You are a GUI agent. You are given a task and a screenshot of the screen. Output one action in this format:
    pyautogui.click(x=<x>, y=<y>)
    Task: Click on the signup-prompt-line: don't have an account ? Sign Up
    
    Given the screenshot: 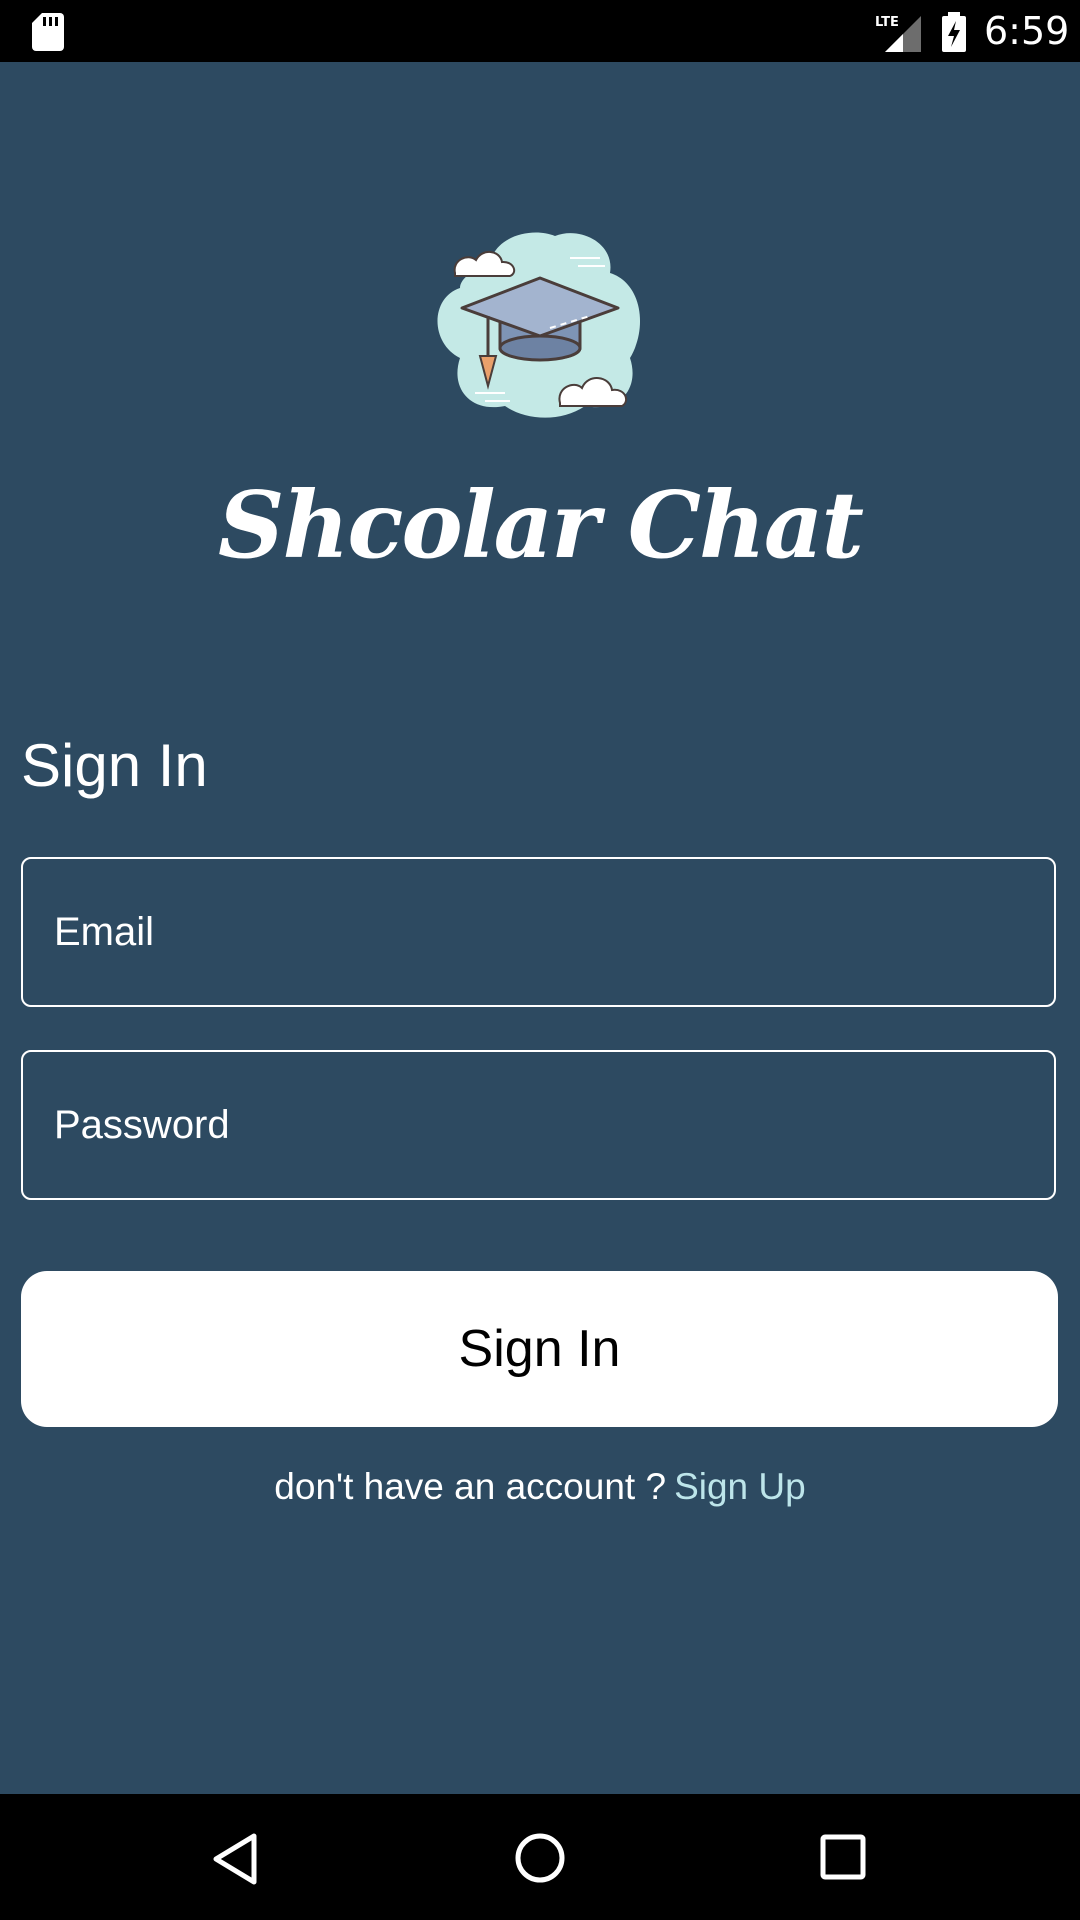 What is the action you would take?
    pyautogui.click(x=540, y=1487)
    